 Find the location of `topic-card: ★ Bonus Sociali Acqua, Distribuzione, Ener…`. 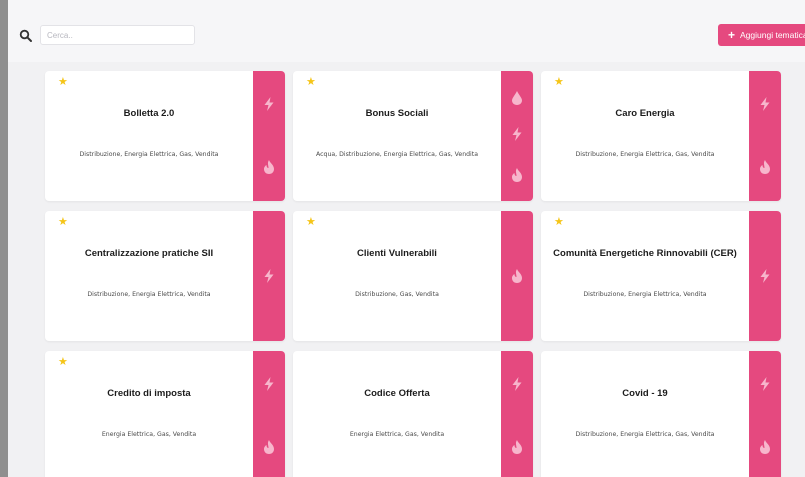

topic-card: ★ Bonus Sociali Acqua, Distribuzione, Ener… is located at coordinates (413, 136).